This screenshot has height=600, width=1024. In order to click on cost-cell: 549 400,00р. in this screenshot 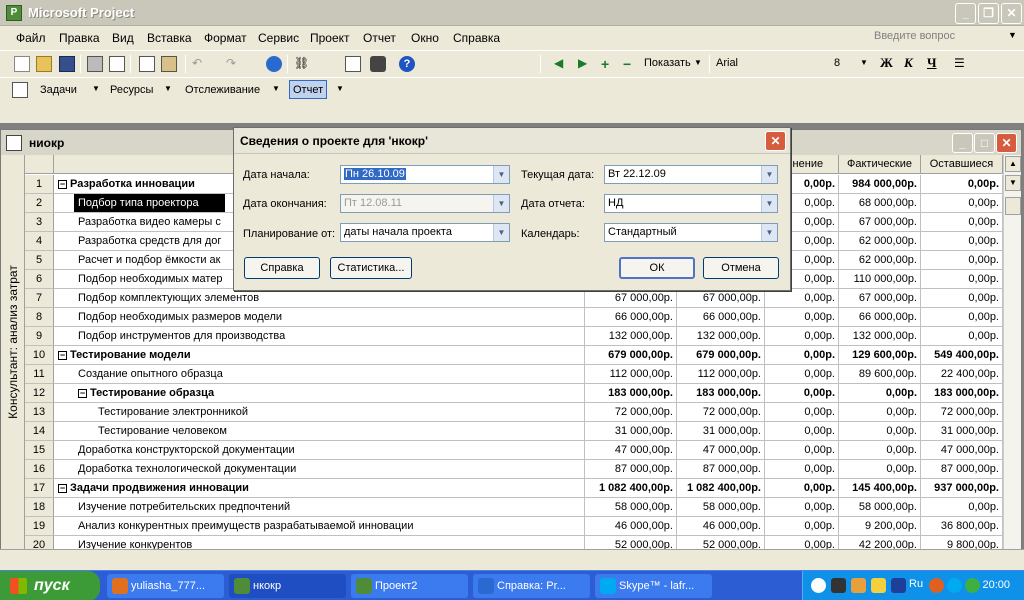, I will do `click(962, 355)`.